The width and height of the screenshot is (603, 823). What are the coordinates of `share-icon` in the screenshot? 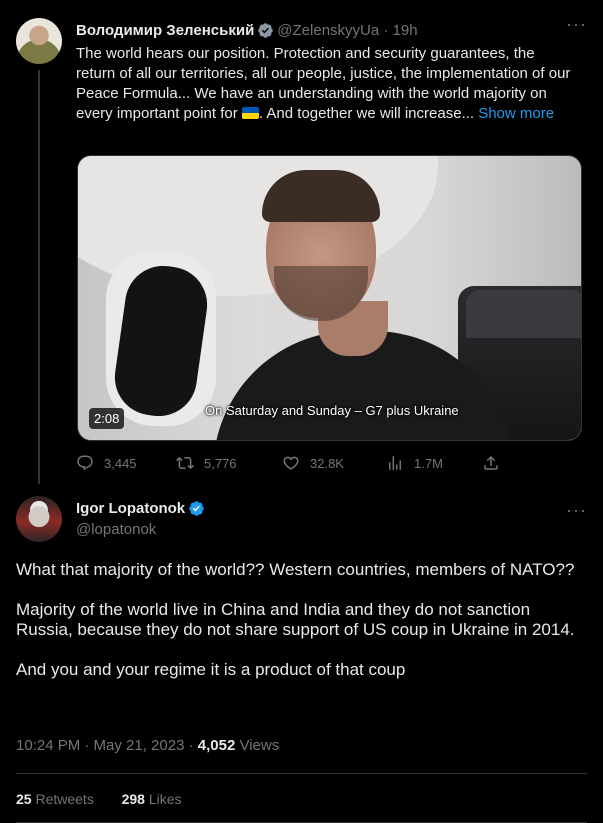 It's located at (491, 462).